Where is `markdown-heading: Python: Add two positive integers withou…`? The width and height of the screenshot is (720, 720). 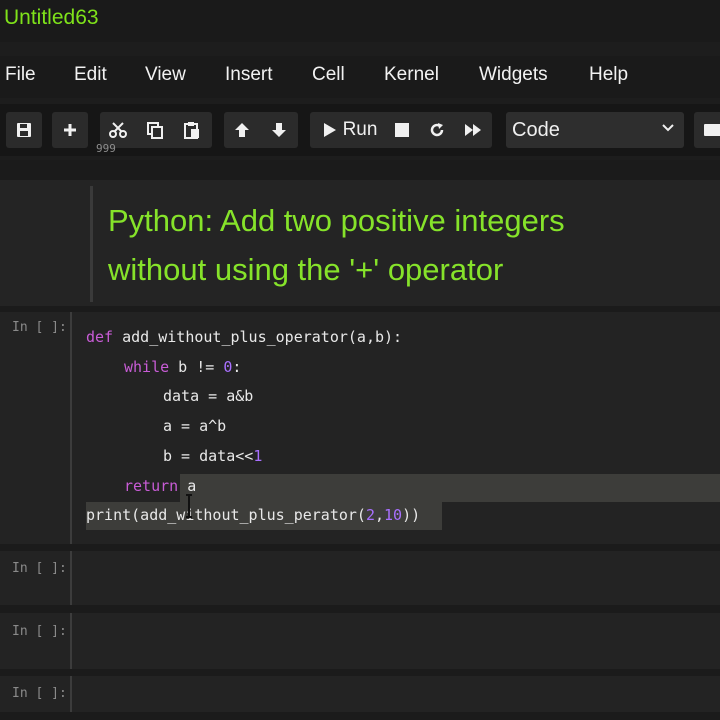
markdown-heading: Python: Add two positive integers withou… is located at coordinates (408, 245).